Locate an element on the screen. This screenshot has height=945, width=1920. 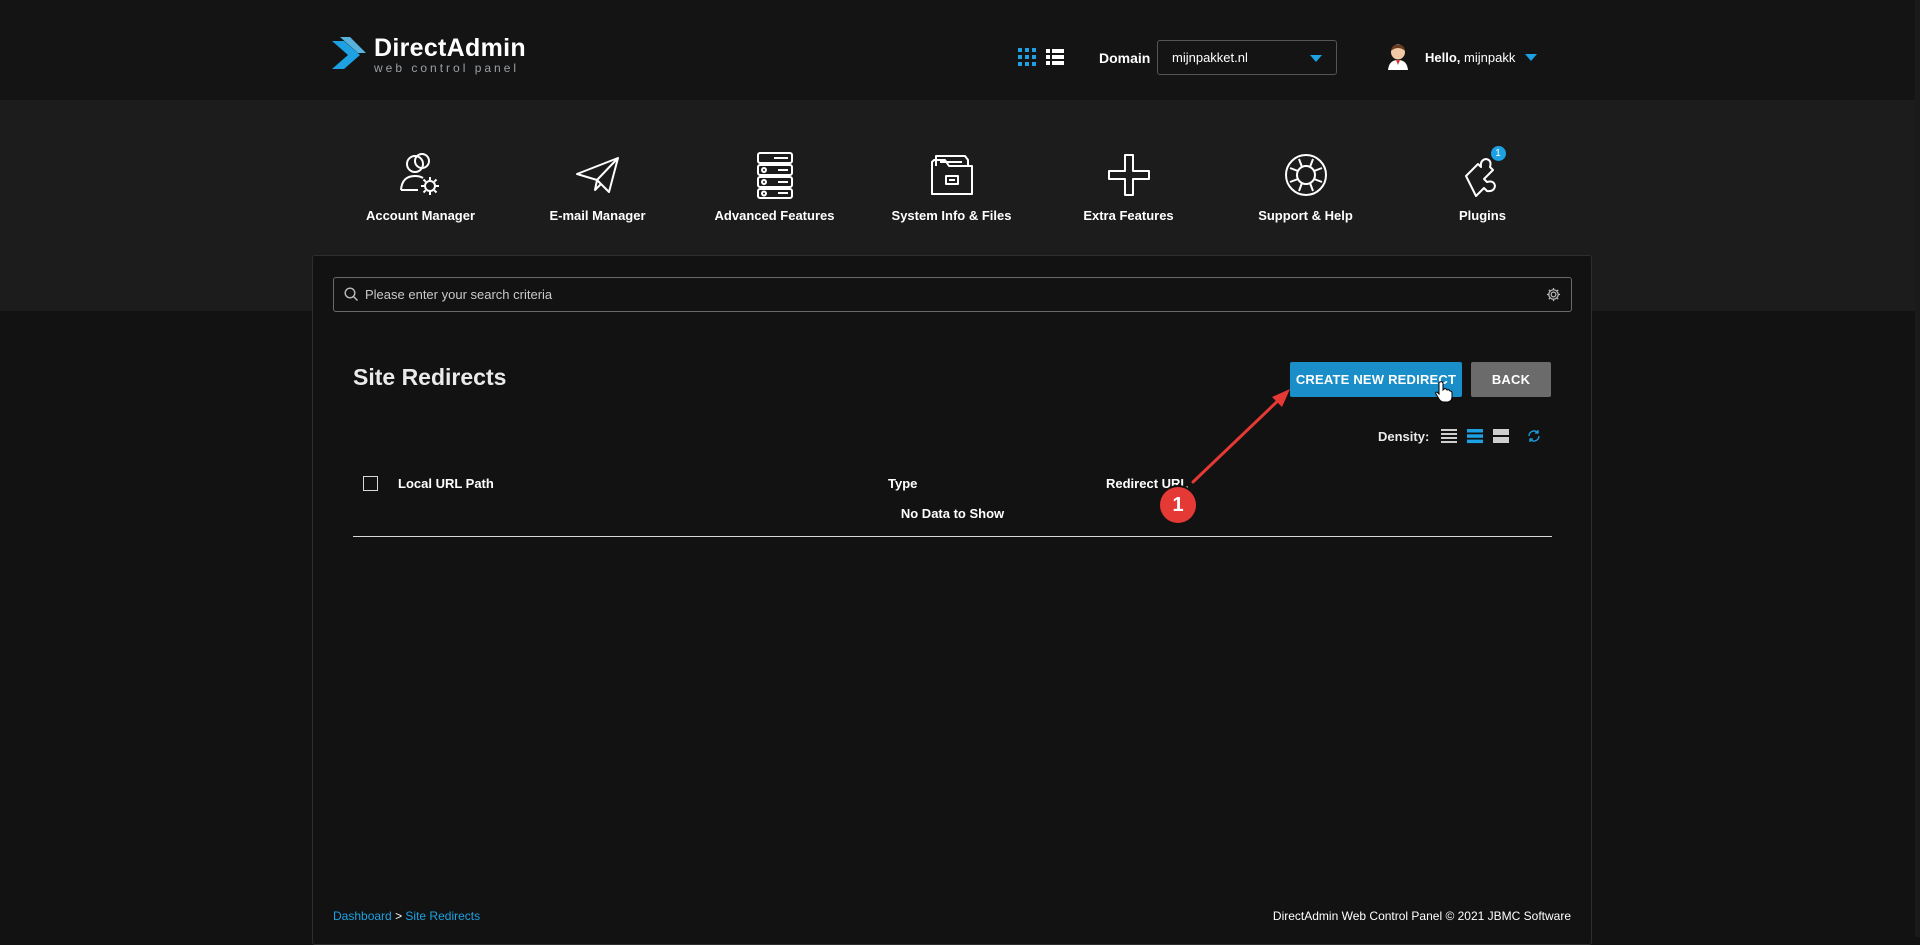
greeting-text: Hello, is located at coordinates (1443, 57).